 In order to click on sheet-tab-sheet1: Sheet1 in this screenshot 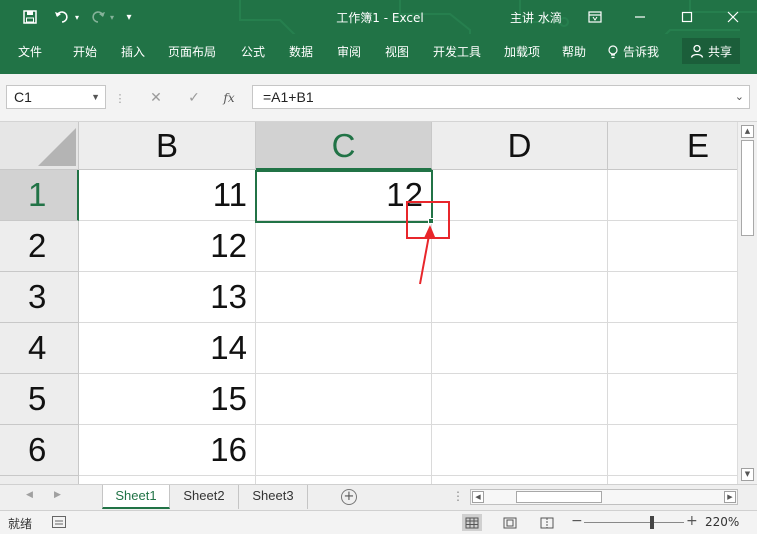, I will do `click(136, 497)`.